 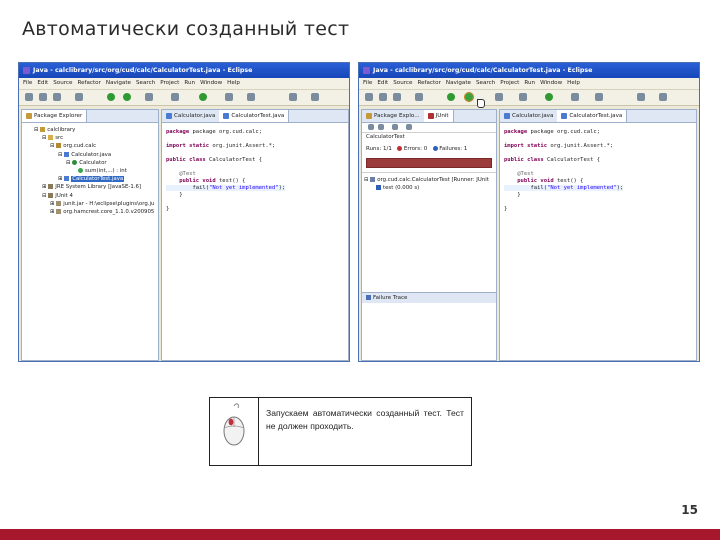 I want to click on failure-trace-header: Failure Trace, so click(x=429, y=297).